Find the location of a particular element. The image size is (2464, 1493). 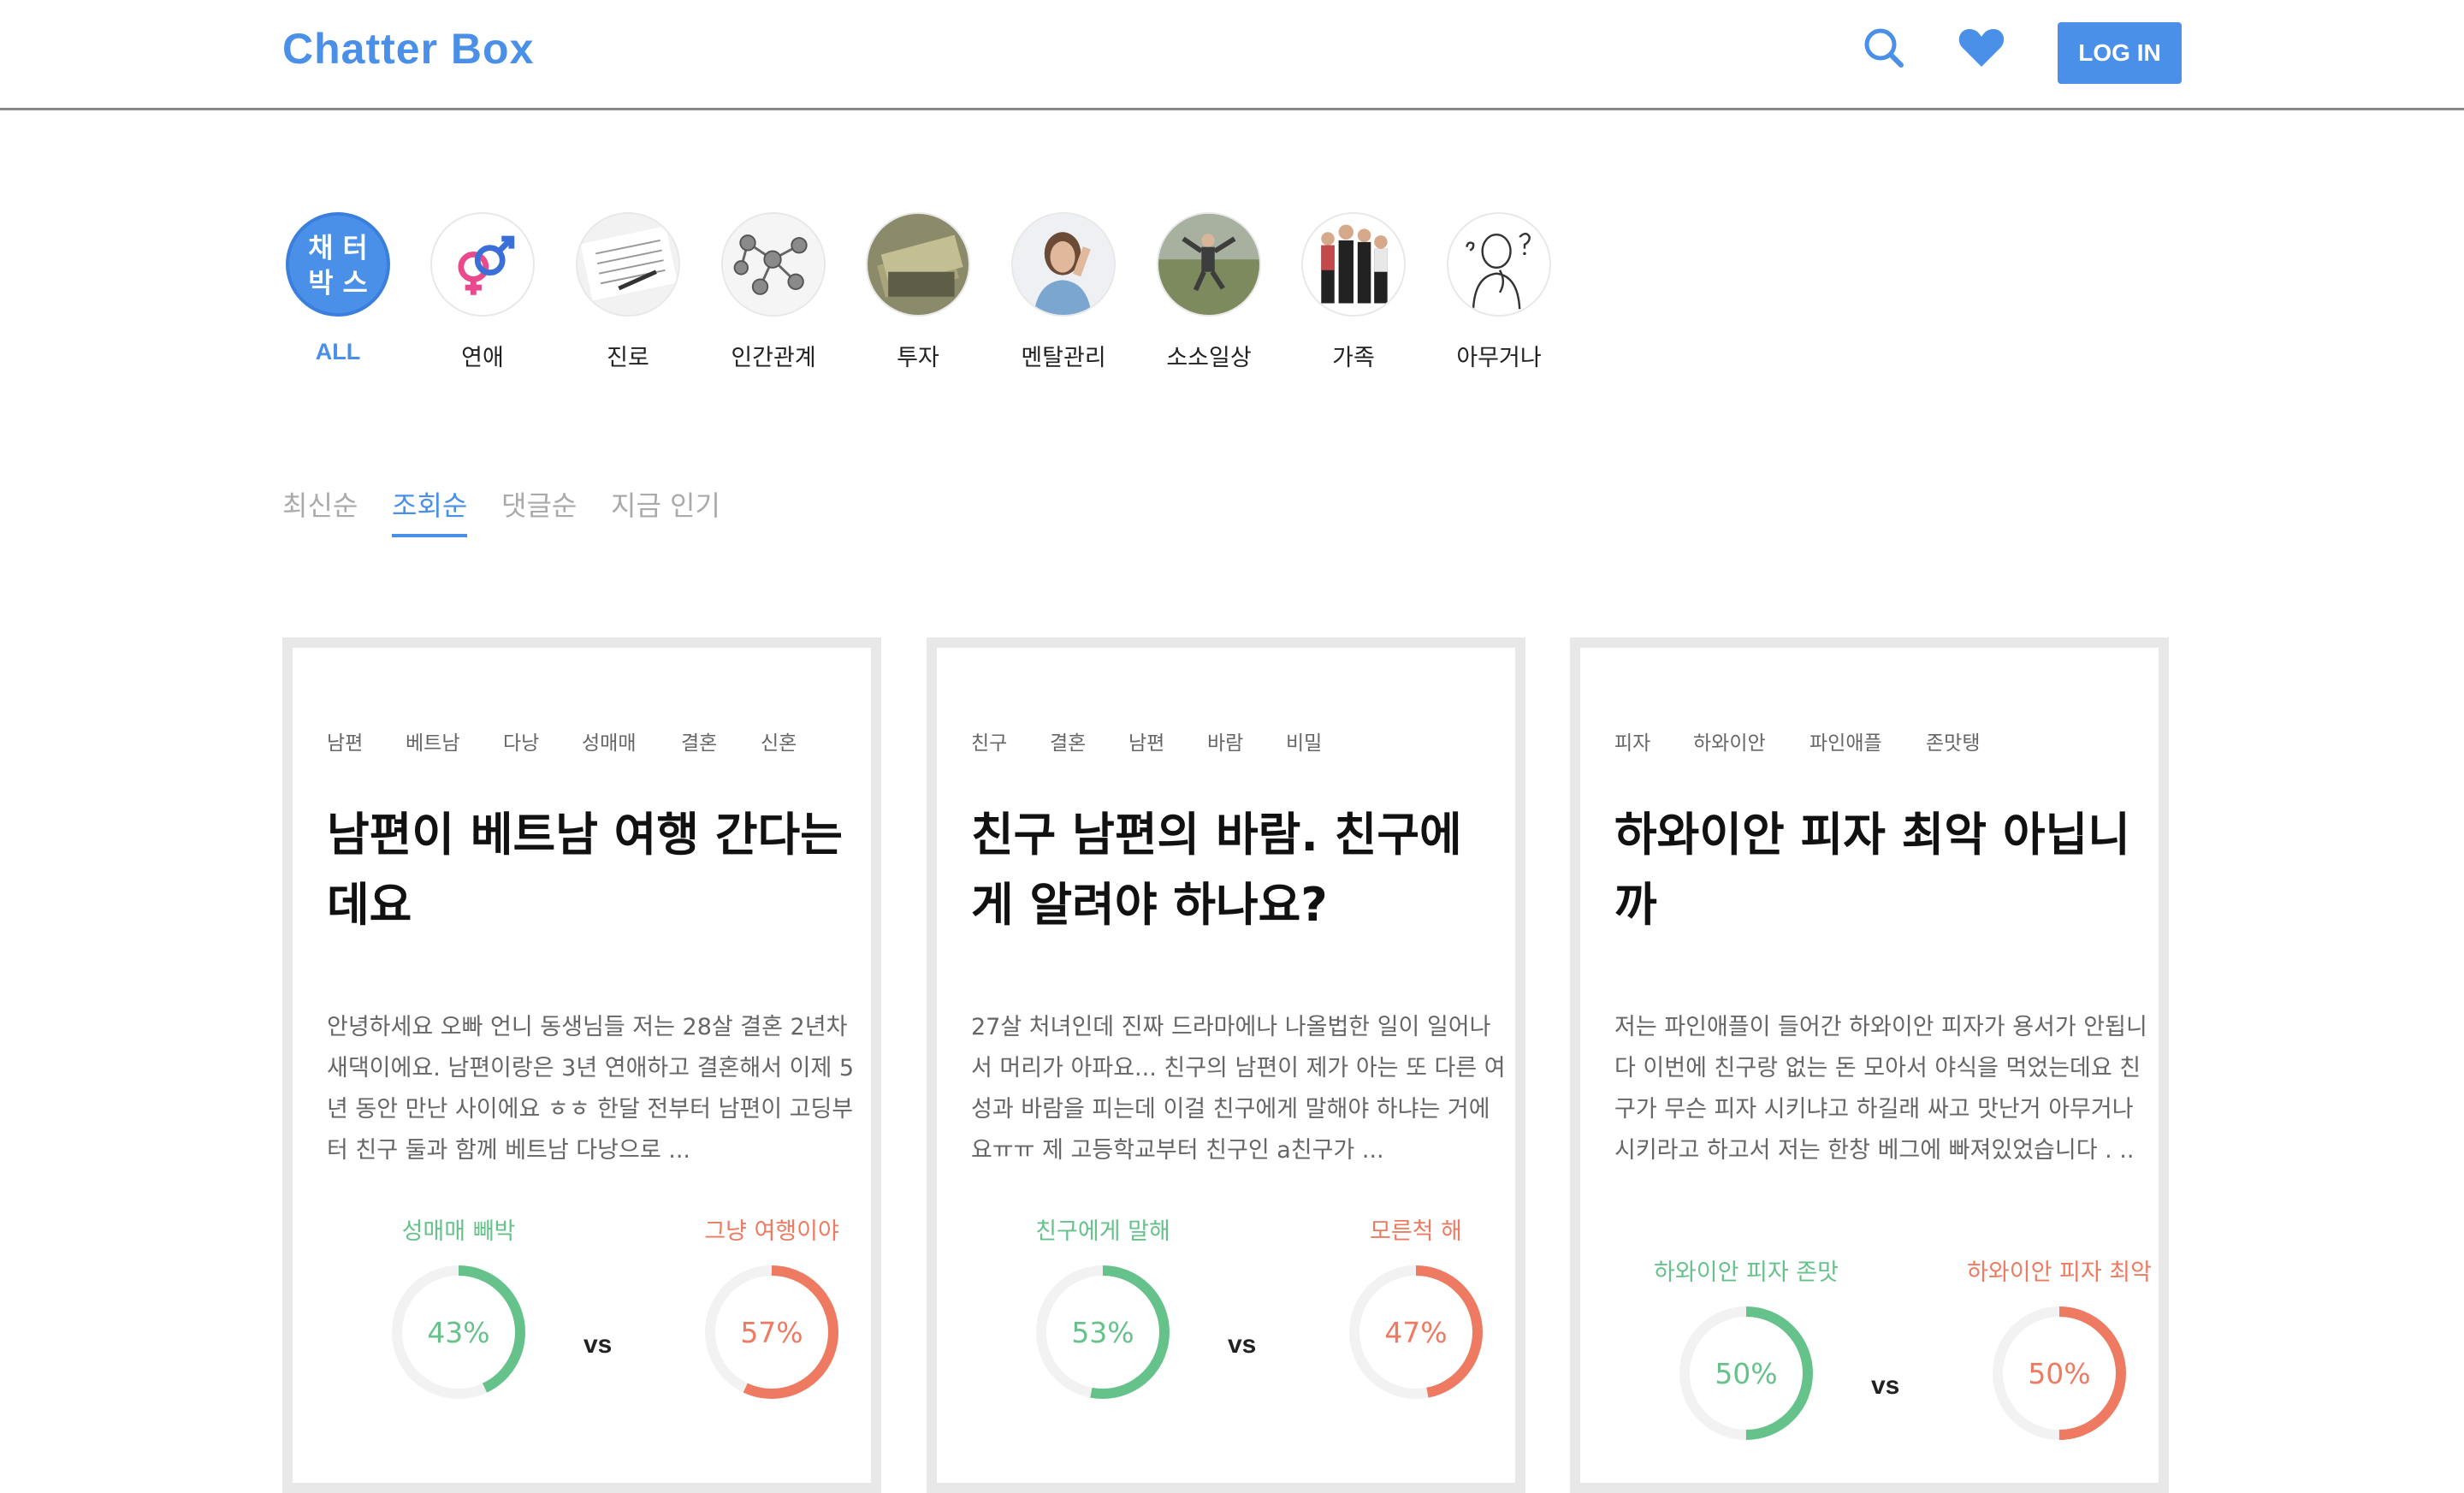

sort-tab-views: 조회순 is located at coordinates (430, 510).